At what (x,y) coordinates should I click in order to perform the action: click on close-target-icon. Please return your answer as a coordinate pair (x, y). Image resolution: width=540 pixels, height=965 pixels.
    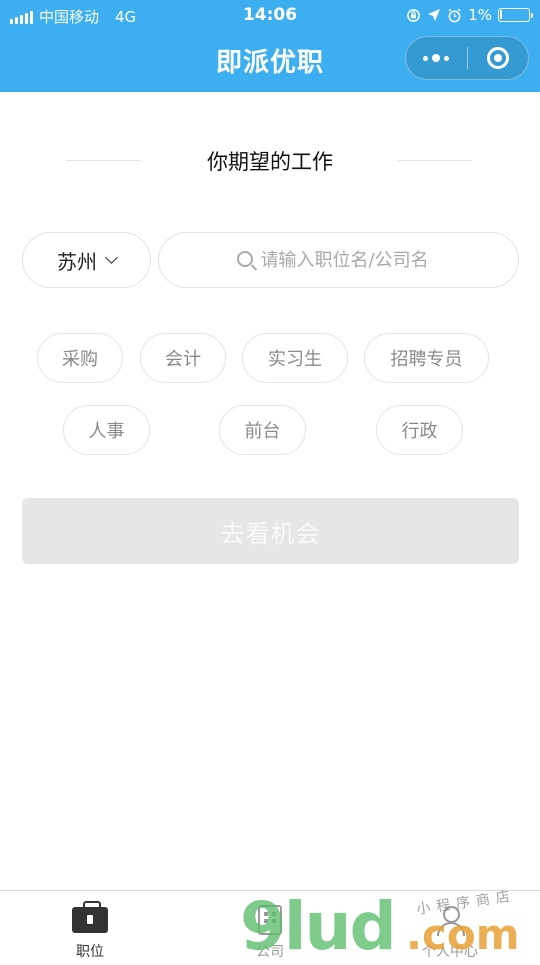
    Looking at the image, I should click on (497, 58).